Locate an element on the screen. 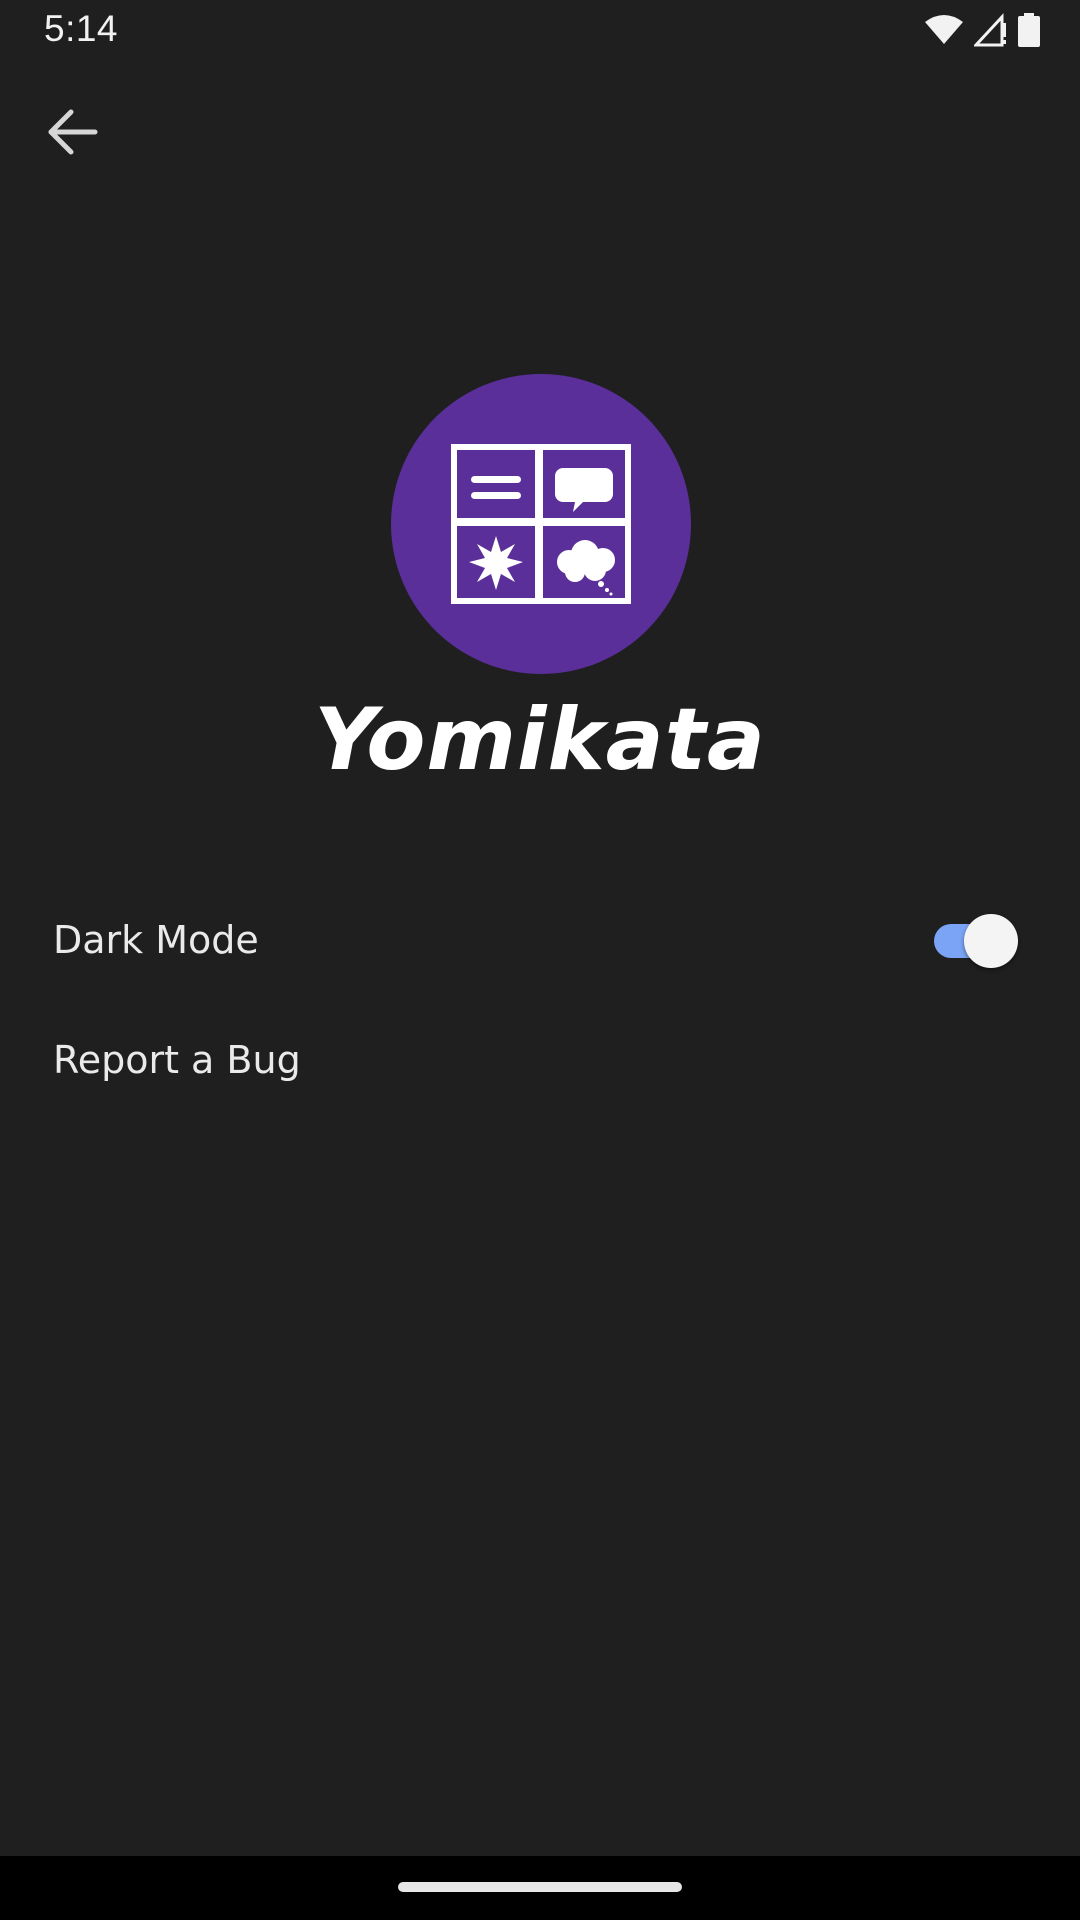  report-bug-label: Report a Bug is located at coordinates (177, 1060).